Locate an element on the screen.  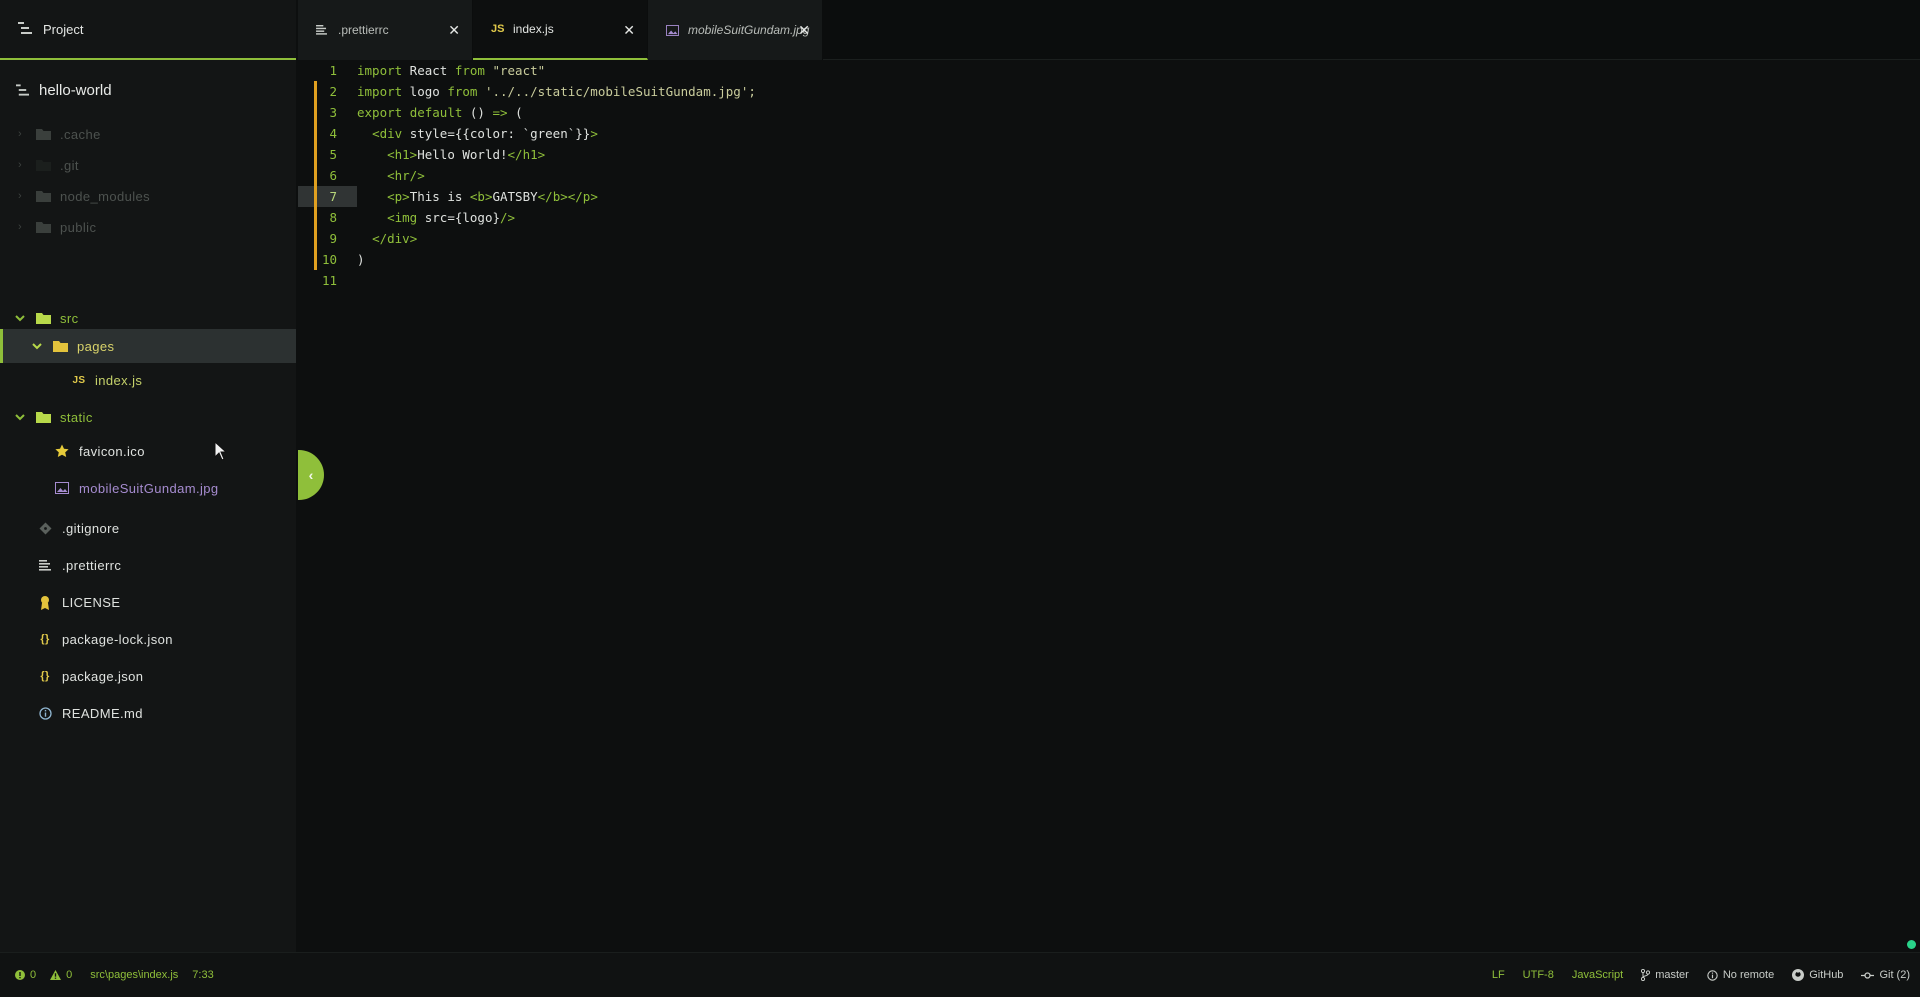
cursor-position: 7:33 is located at coordinates (202, 975).